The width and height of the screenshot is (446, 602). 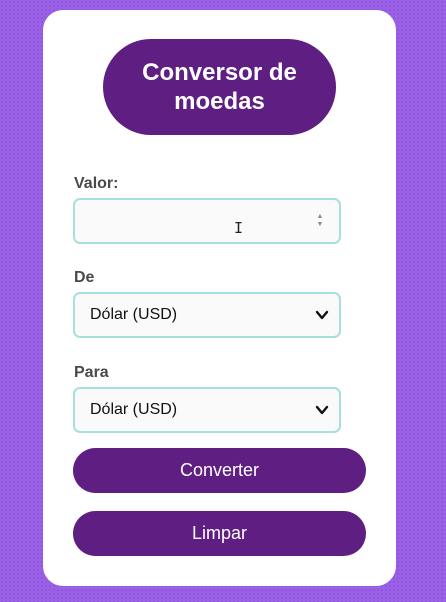 I want to click on valor-input: I ▲ ▼, so click(x=207, y=221).